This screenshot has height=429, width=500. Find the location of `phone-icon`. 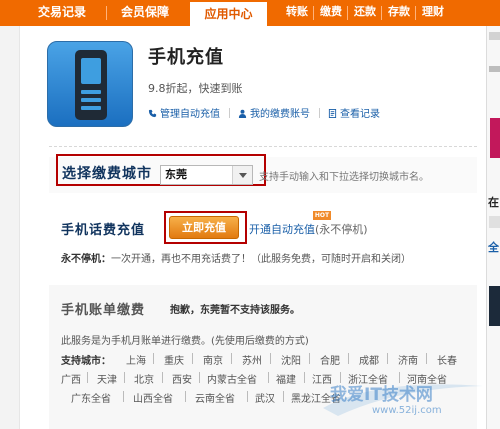

phone-icon is located at coordinates (152, 113).